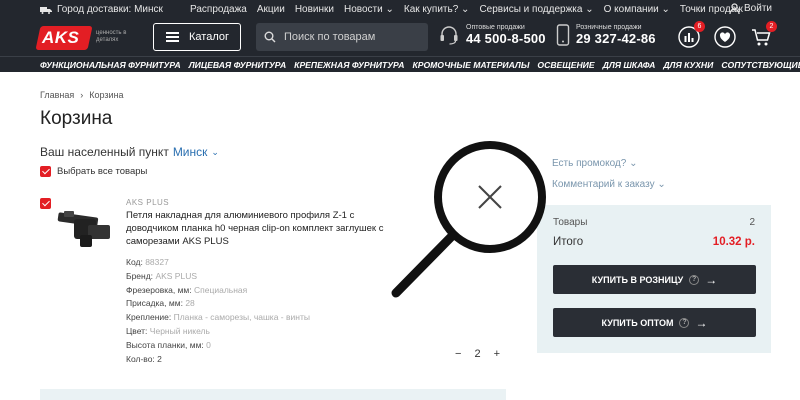  What do you see at coordinates (760, 65) in the screenshot?
I see `category-related: СОПУТСТВУЮЩИЕ` at bounding box center [760, 65].